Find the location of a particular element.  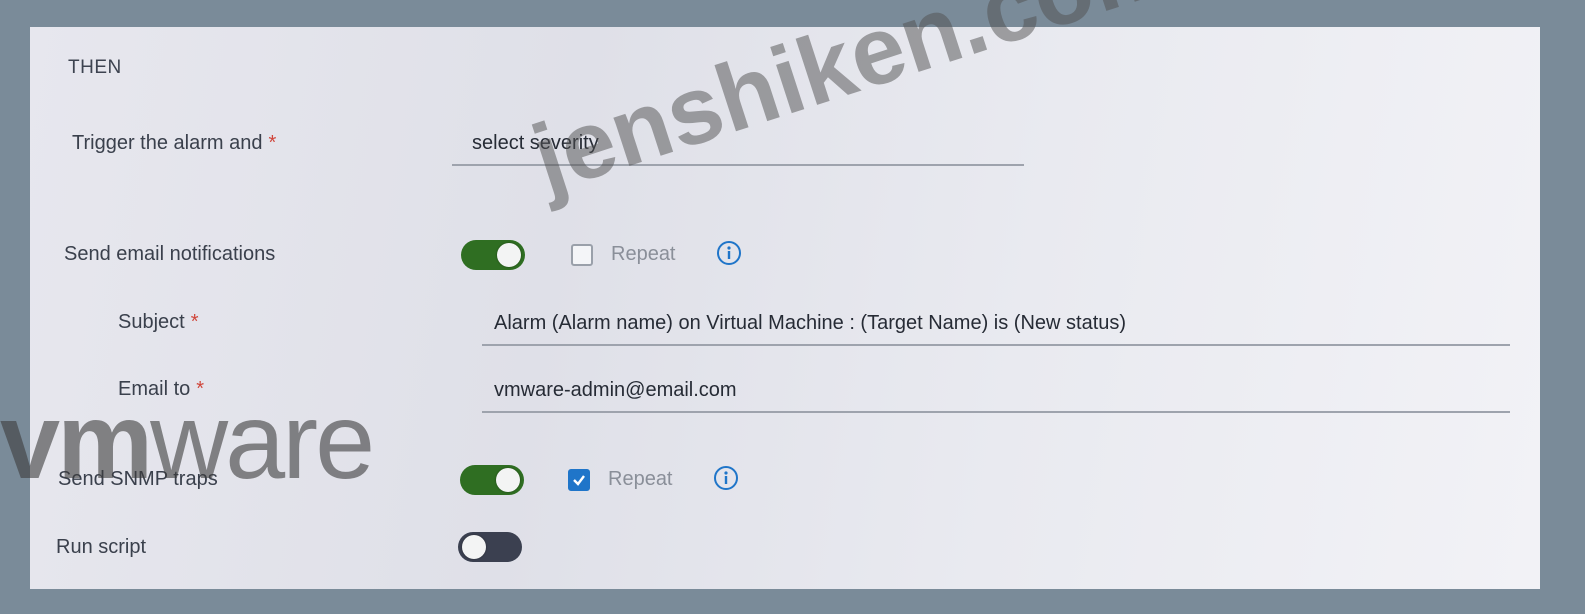

snmp-repeat-checkbox is located at coordinates (579, 480).